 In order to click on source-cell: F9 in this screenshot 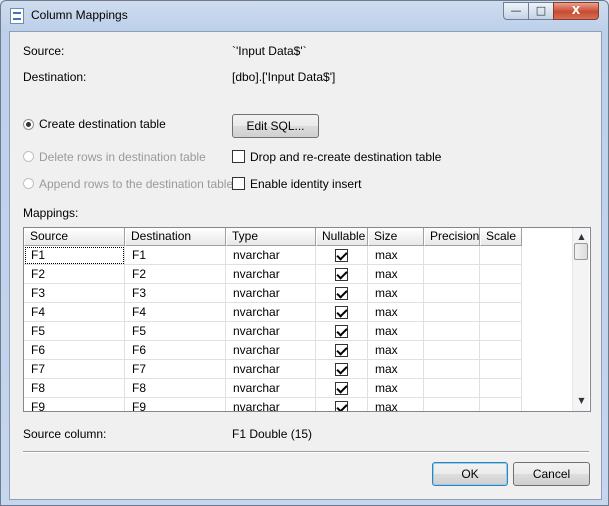, I will do `click(74, 404)`.